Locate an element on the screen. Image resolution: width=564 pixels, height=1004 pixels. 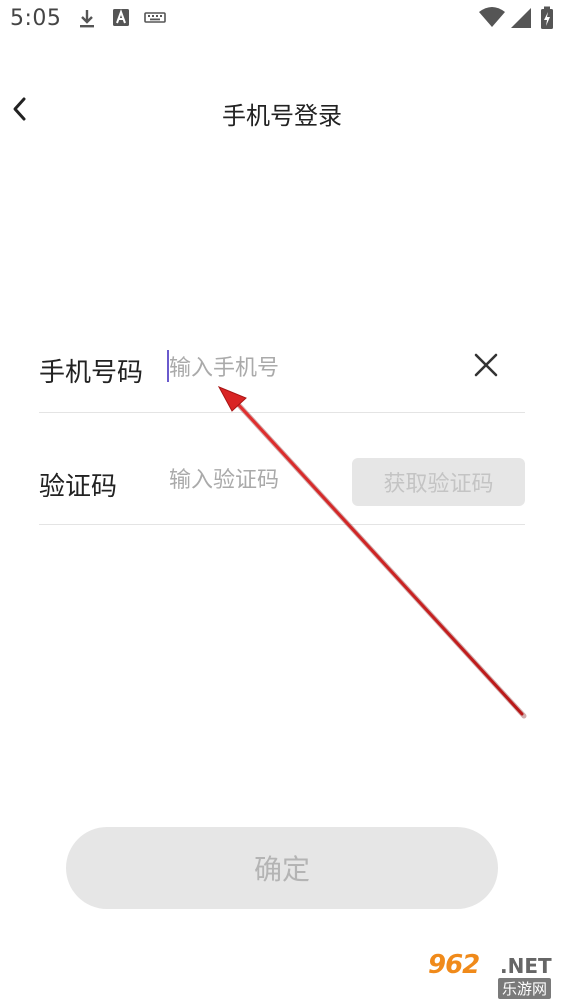
close-icon is located at coordinates (486, 367).